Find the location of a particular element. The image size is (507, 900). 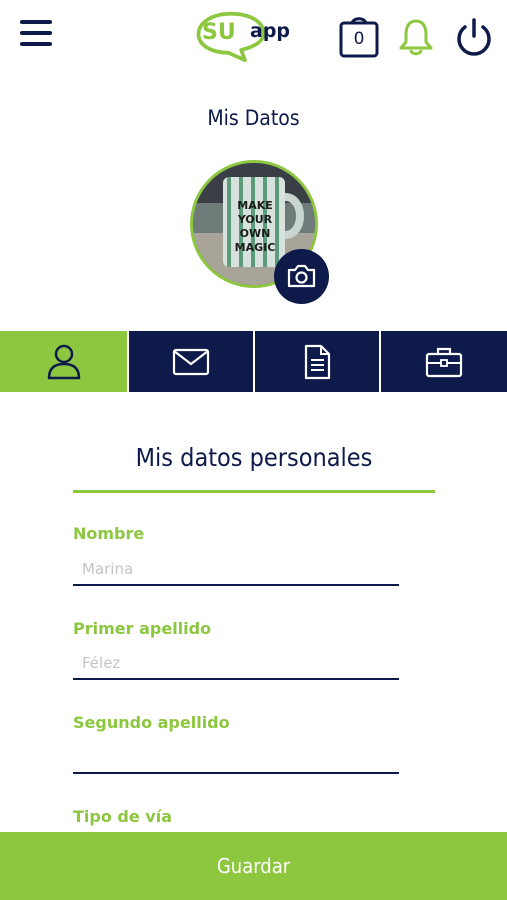

section-divider is located at coordinates (254, 491).